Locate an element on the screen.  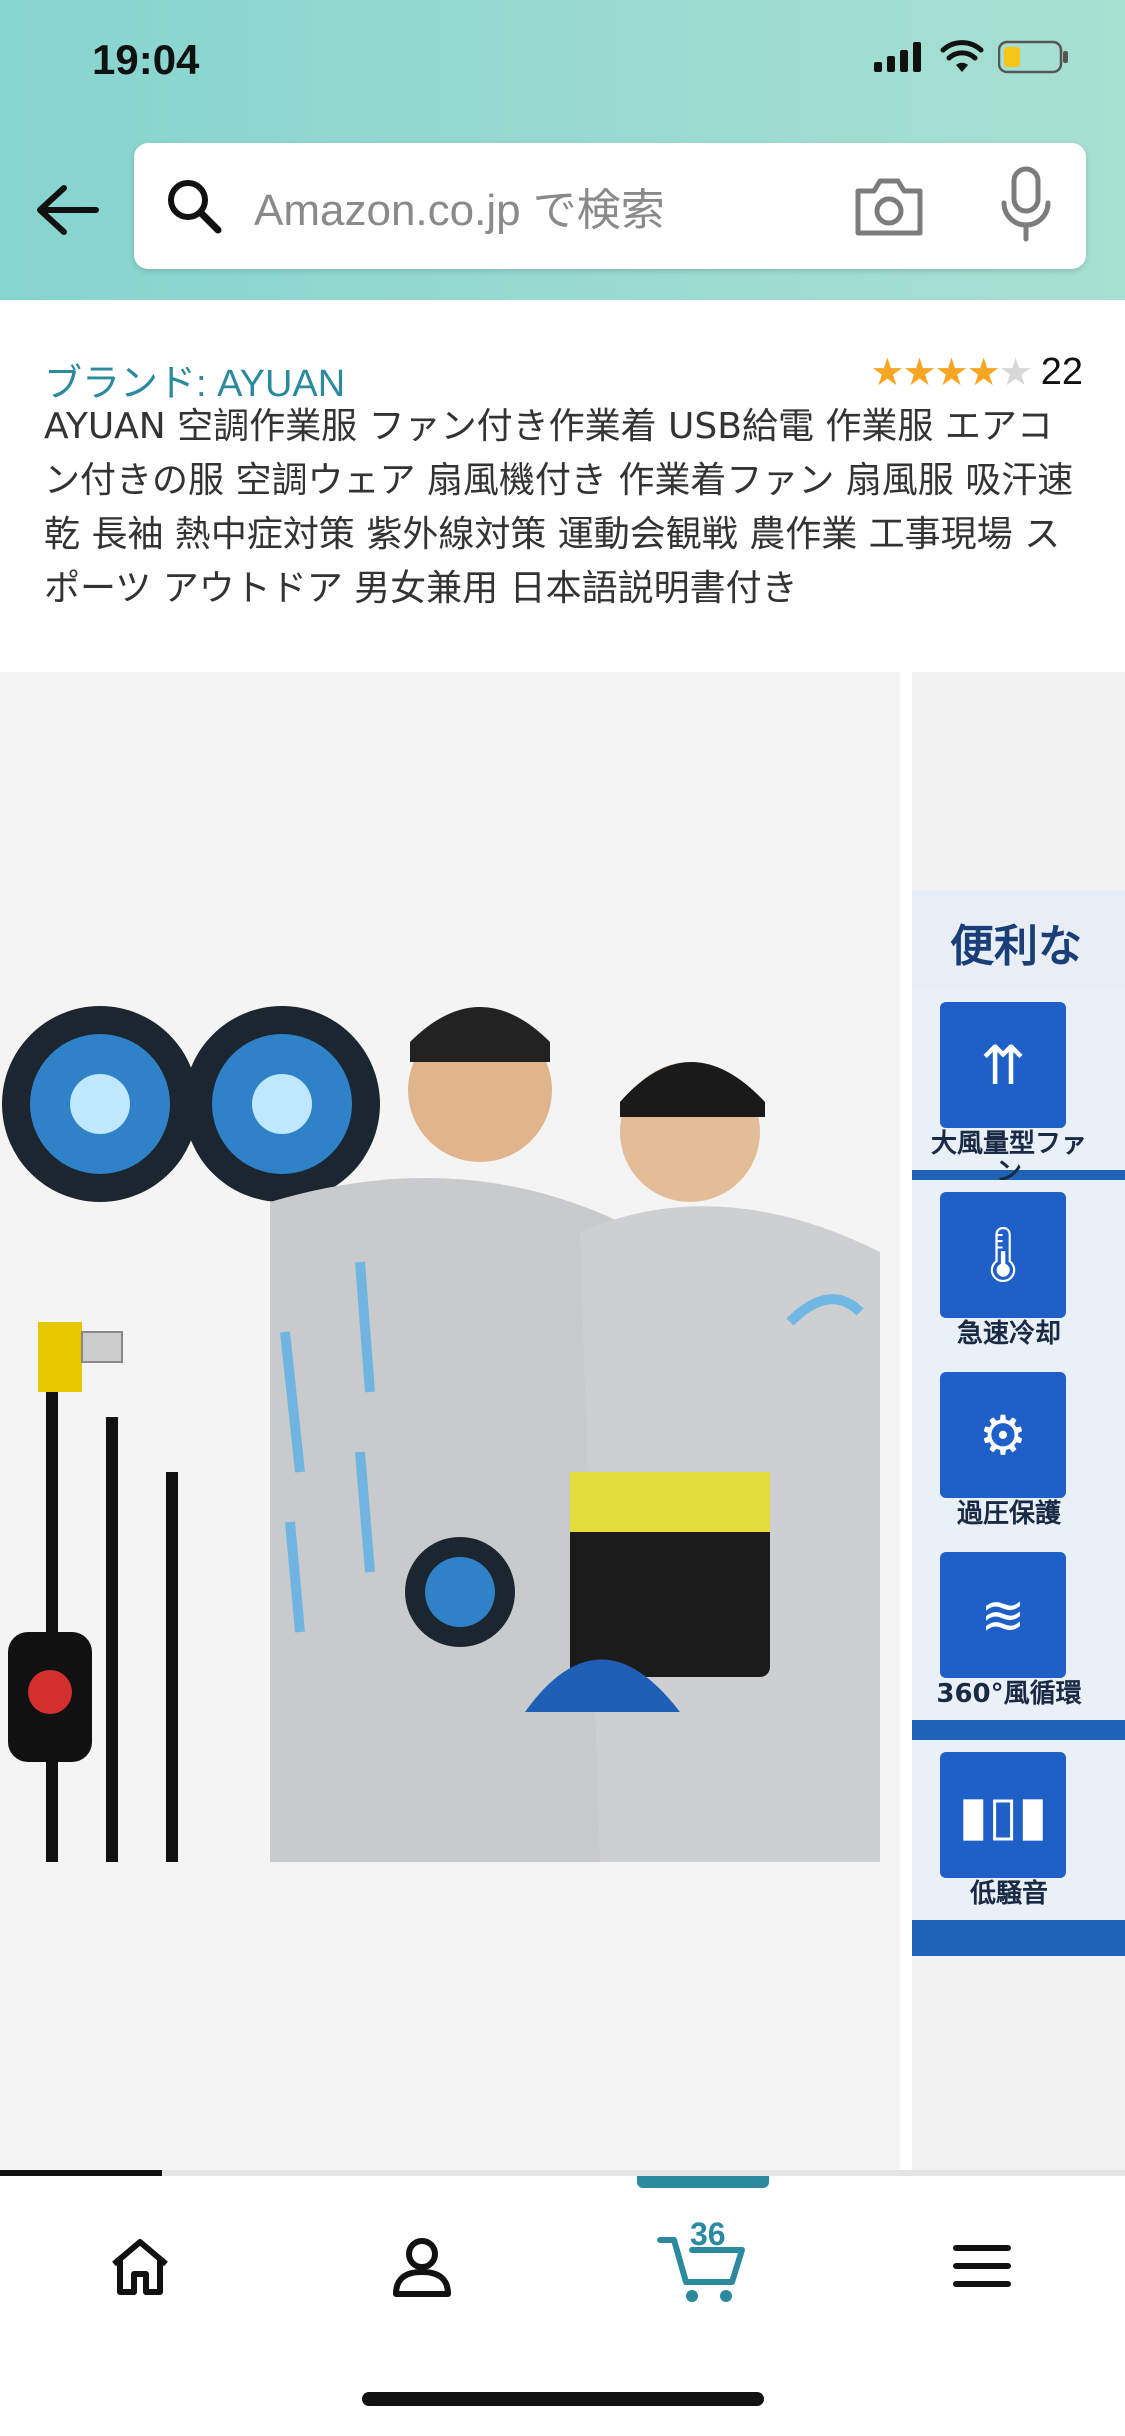
feature-label: 急速冷却 is located at coordinates (1008, 1334).